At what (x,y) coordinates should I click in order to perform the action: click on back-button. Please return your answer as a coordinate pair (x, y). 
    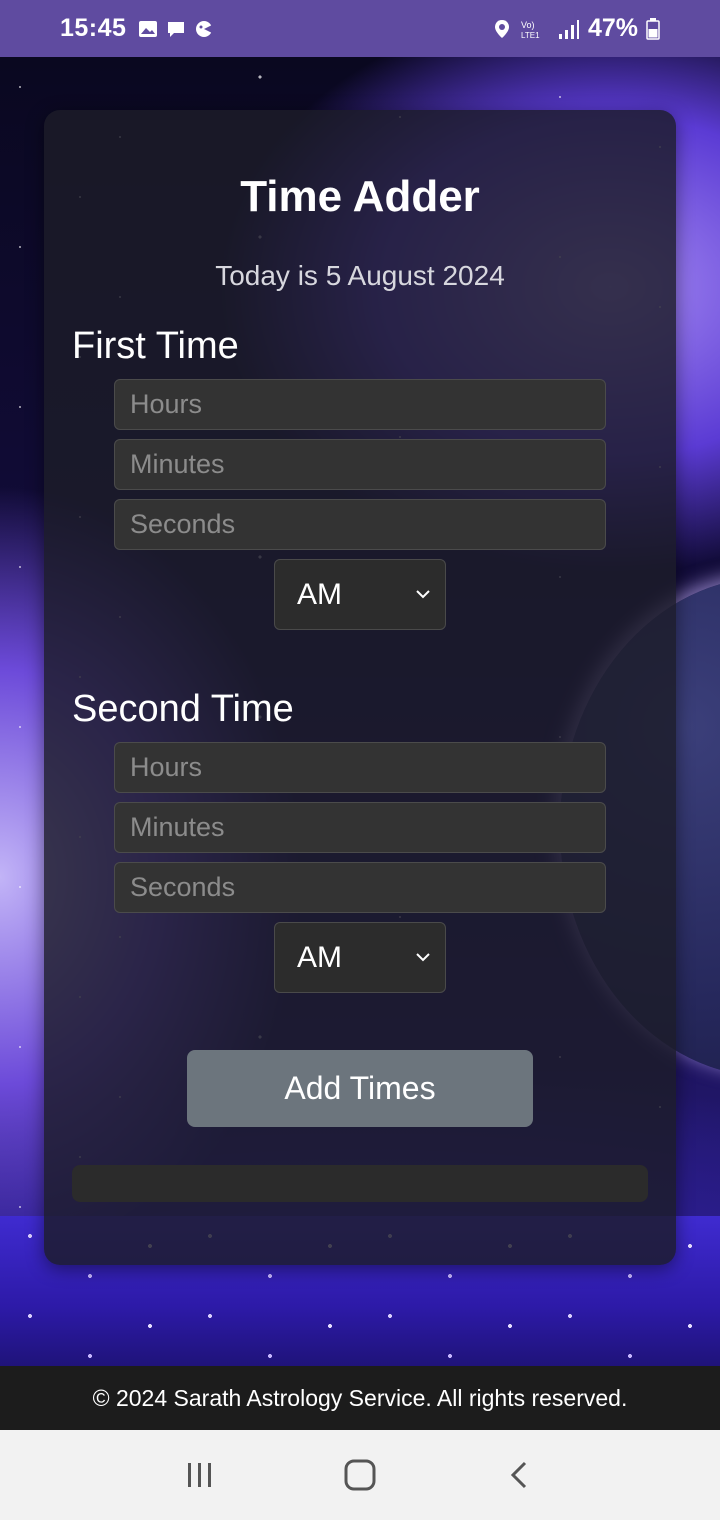
    Looking at the image, I should click on (520, 1475).